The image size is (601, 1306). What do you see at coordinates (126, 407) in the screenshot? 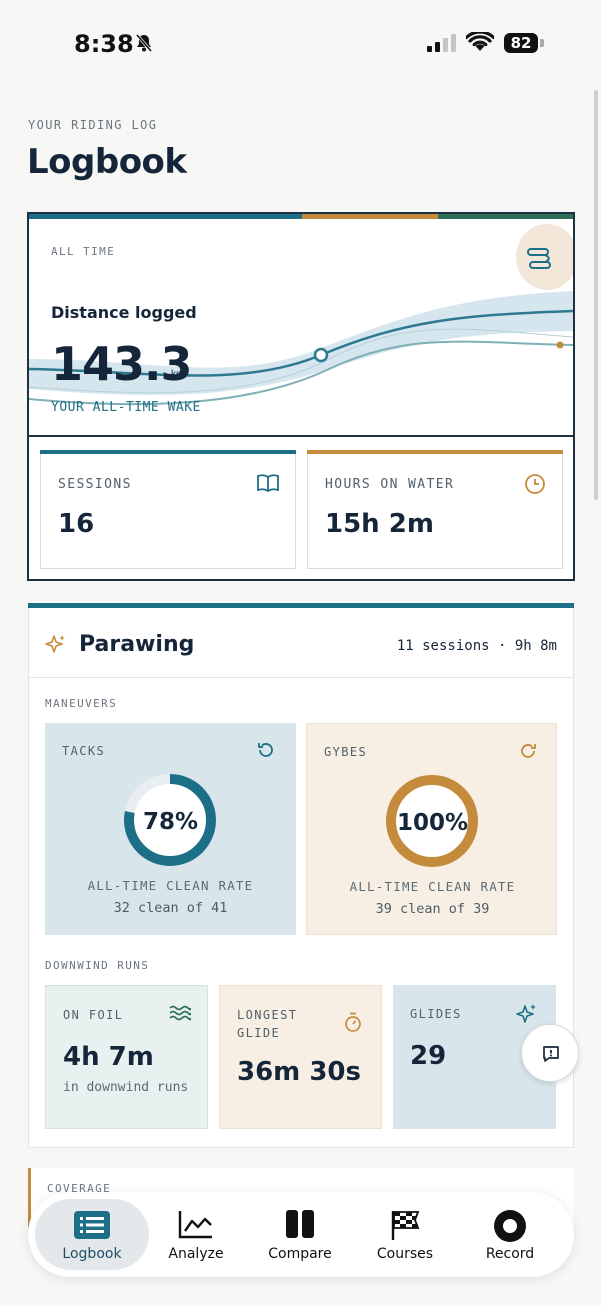
I see `hero-caption: YOUR ALL-TIME WAKE` at bounding box center [126, 407].